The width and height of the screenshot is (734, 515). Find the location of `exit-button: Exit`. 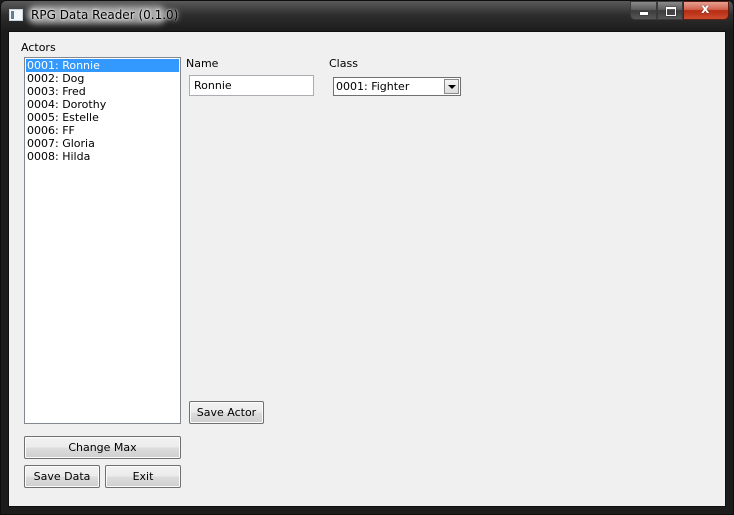

exit-button: Exit is located at coordinates (143, 476).